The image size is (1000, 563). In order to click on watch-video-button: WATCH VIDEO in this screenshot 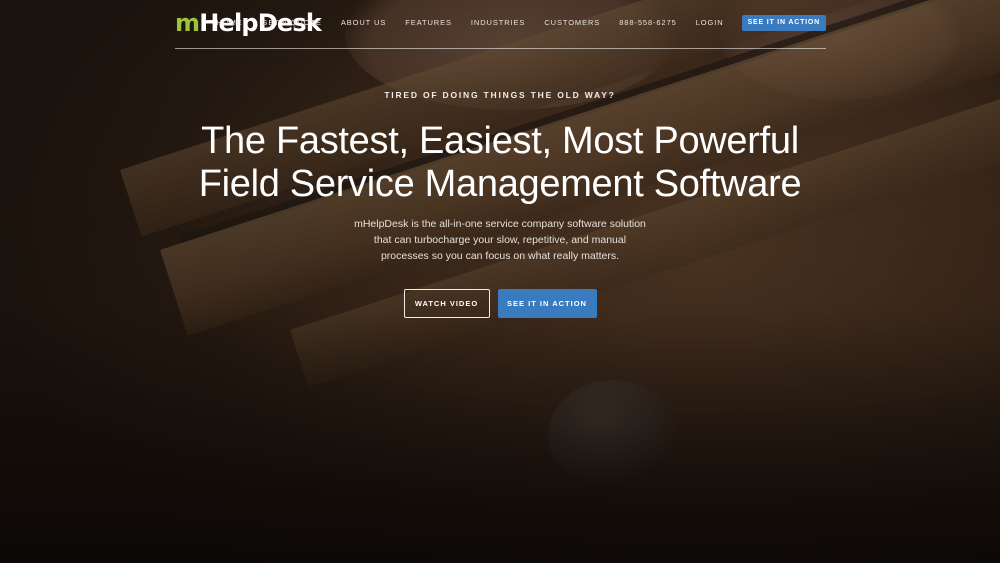, I will do `click(446, 303)`.